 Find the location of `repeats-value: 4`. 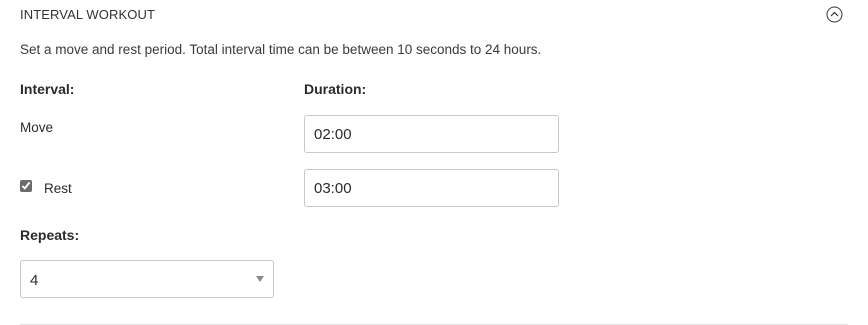

repeats-value: 4 is located at coordinates (34, 280).